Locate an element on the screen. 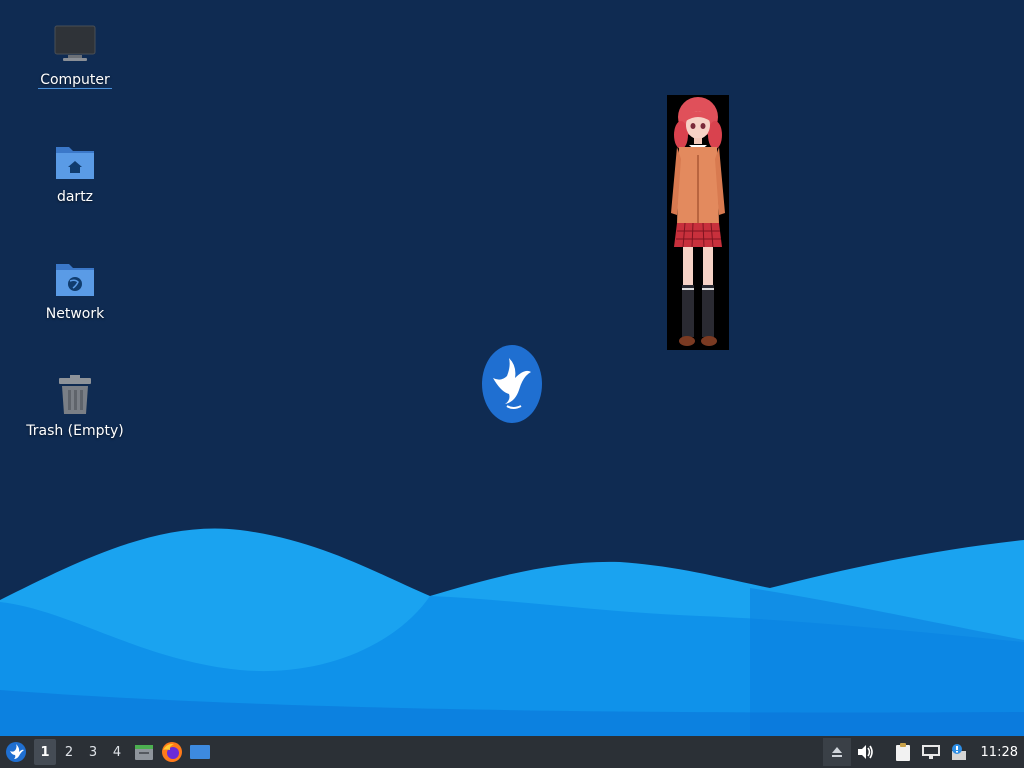 The image size is (1024, 768). workspace-button: 2 is located at coordinates (69, 752).